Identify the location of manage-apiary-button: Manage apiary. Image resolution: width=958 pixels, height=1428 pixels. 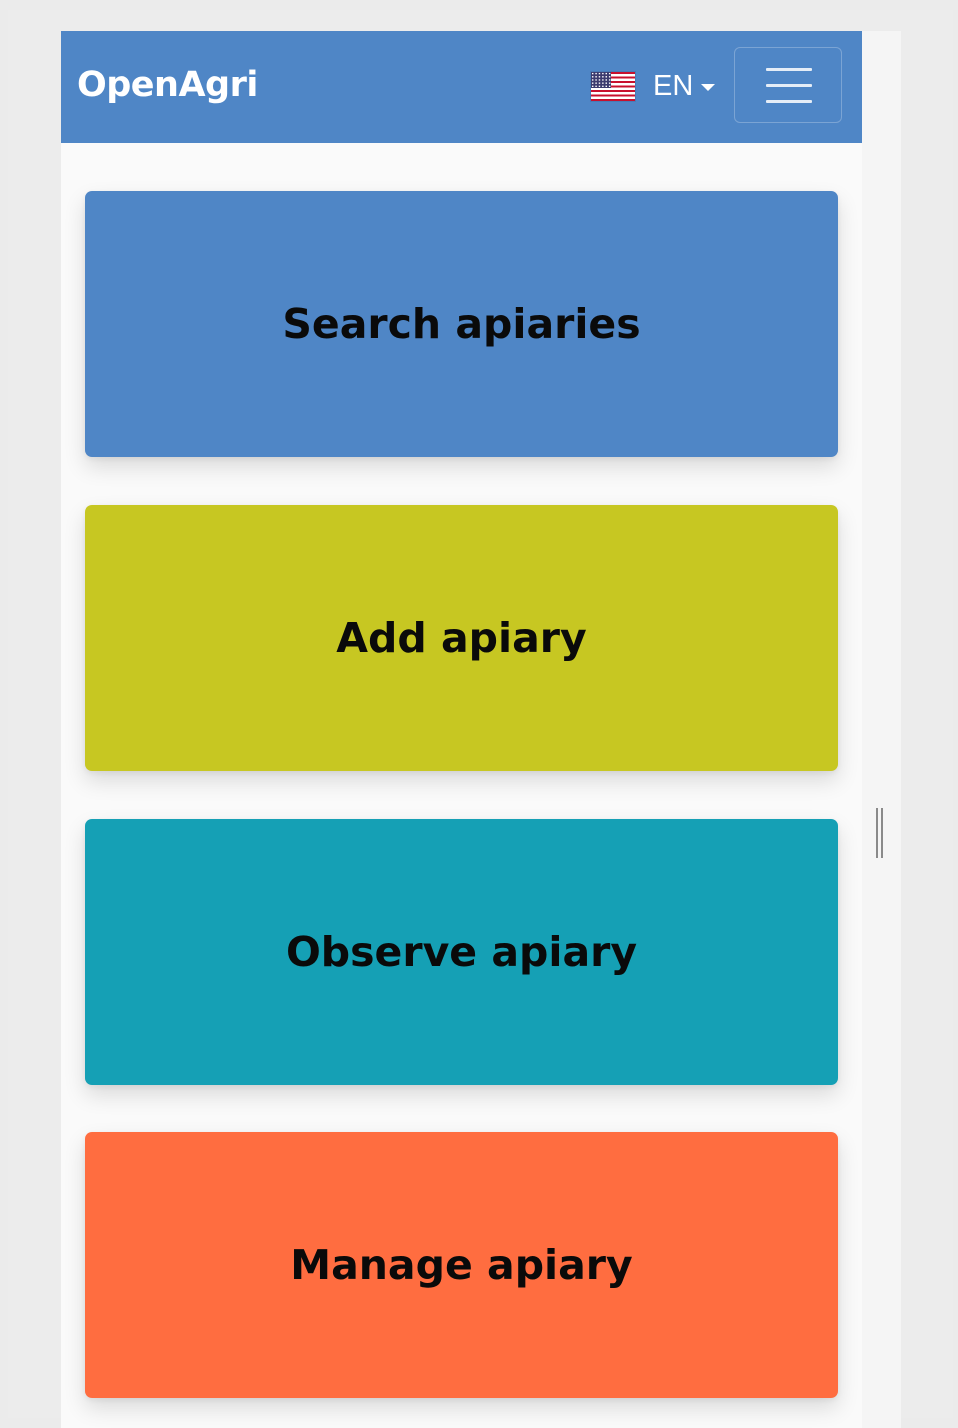
(461, 1265).